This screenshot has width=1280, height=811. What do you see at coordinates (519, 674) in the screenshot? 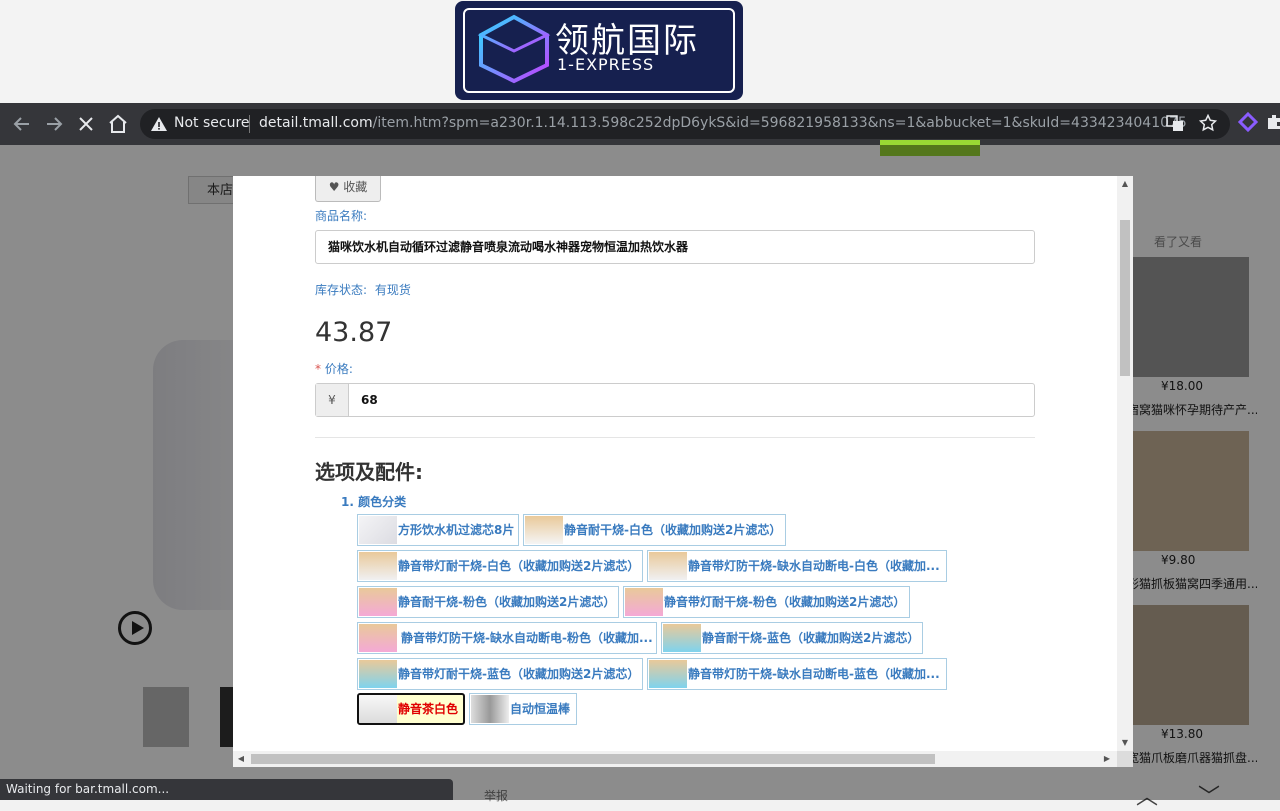
I see `option-label: 静音带灯耐干烧-蓝色（收藏加购送2片滤芯）` at bounding box center [519, 674].